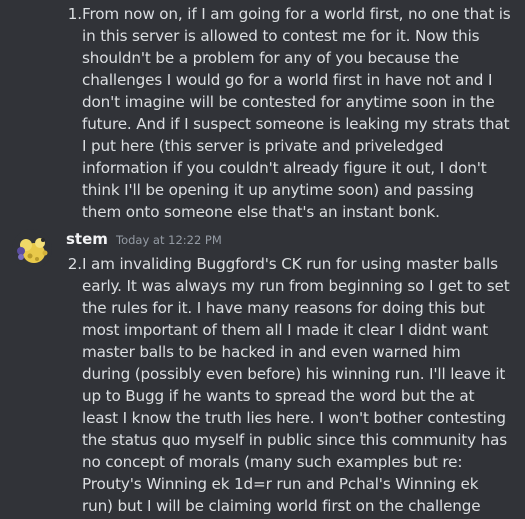 The image size is (525, 519). I want to click on username: stem, so click(87, 239).